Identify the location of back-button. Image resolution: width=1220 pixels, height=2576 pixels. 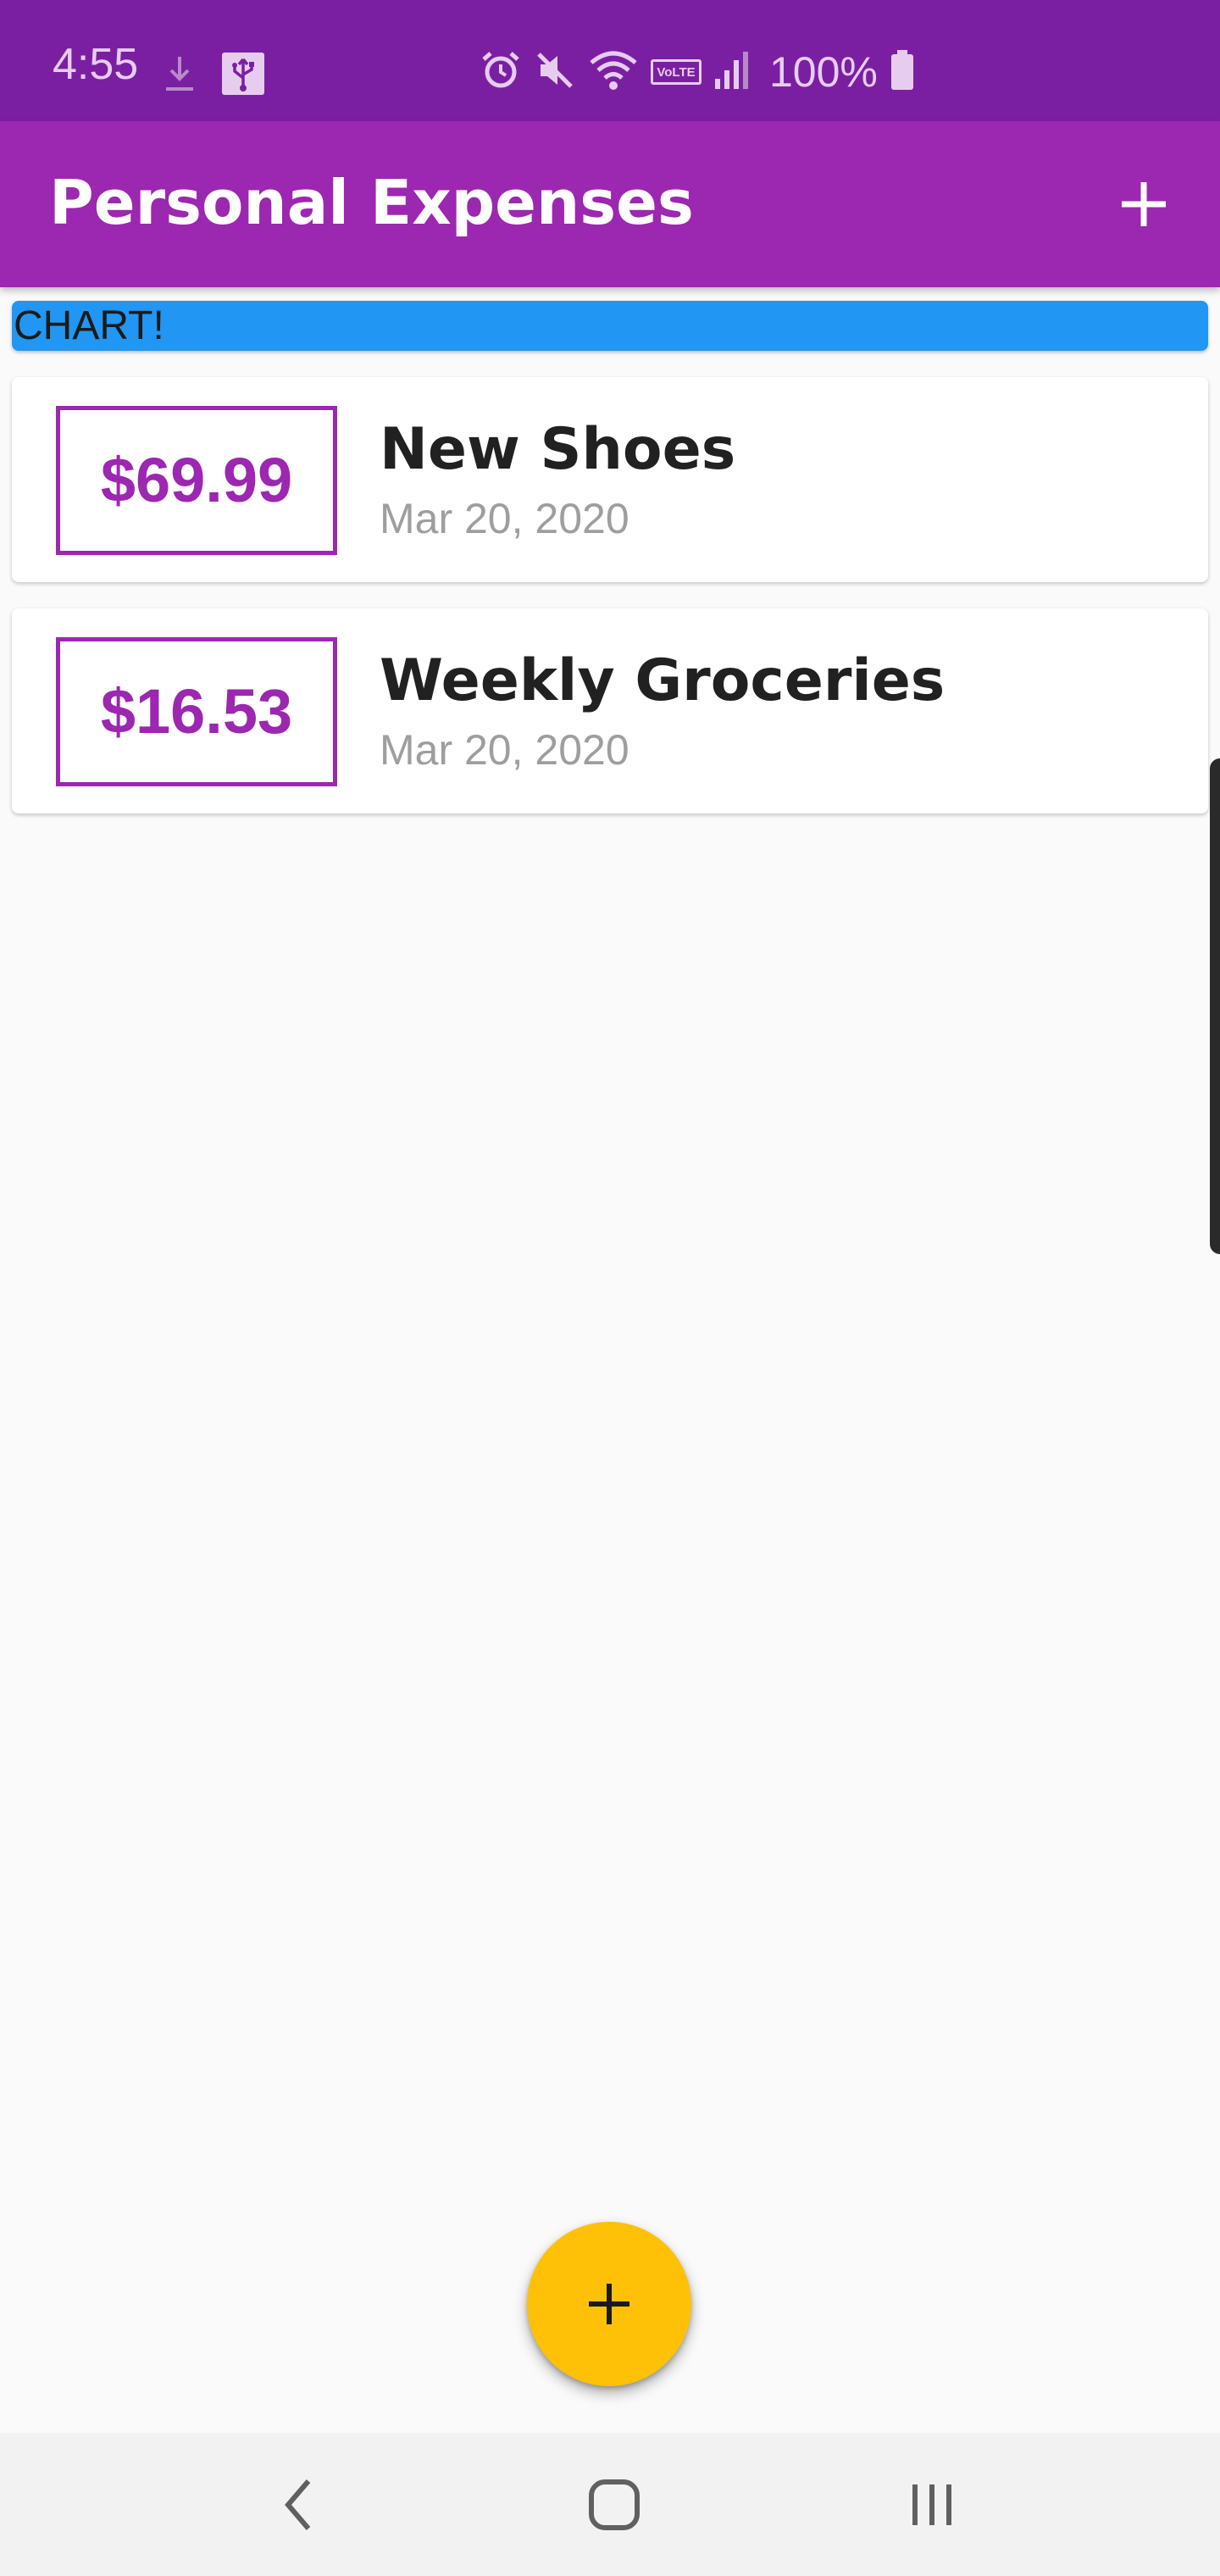
(298, 2505).